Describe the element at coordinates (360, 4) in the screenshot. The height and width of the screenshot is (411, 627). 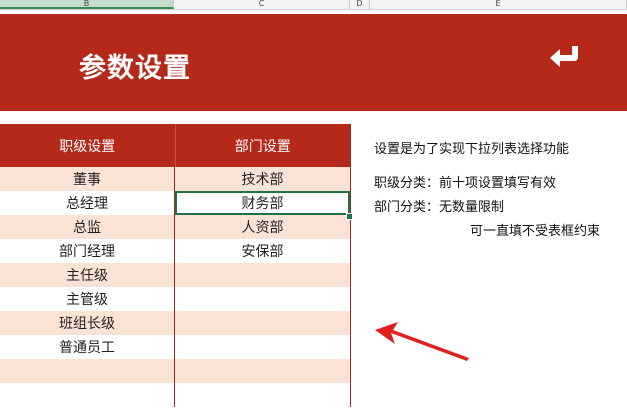
I see `column-header-d: D` at that location.